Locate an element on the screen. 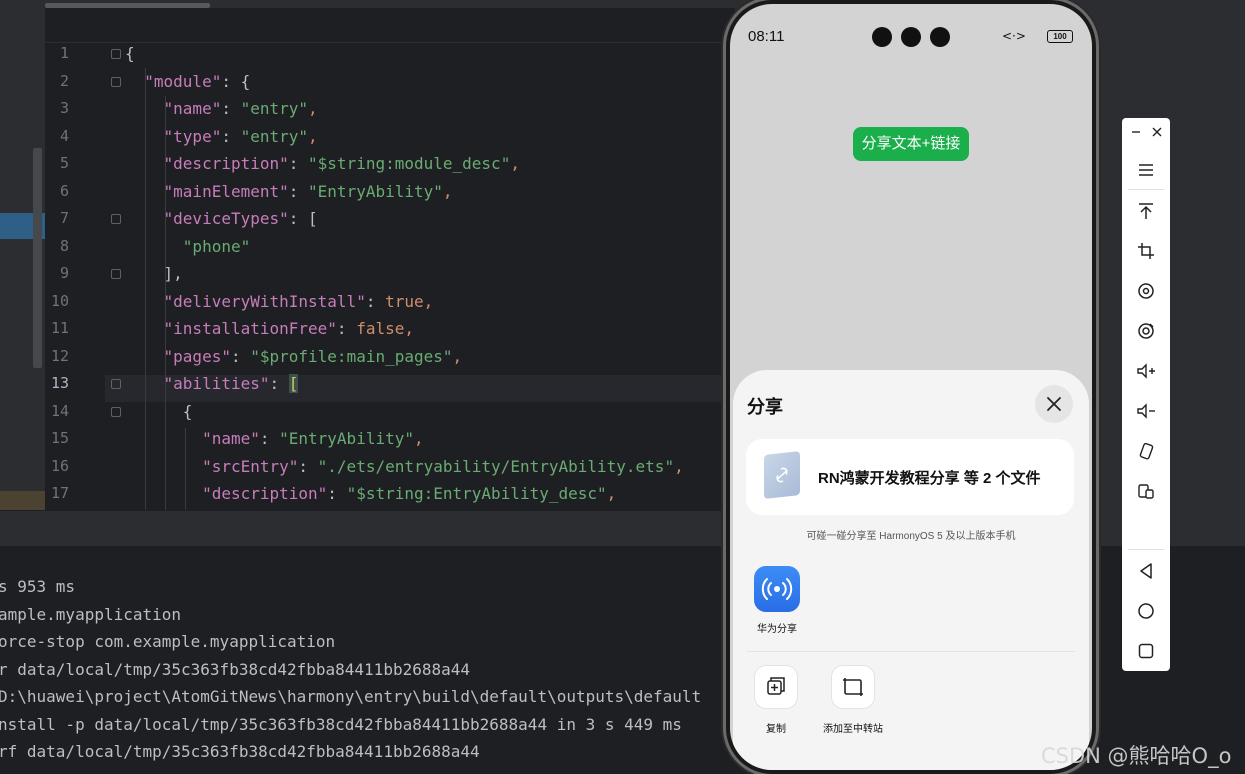 The height and width of the screenshot is (774, 1245). minimize-icon is located at coordinates (1136, 132).